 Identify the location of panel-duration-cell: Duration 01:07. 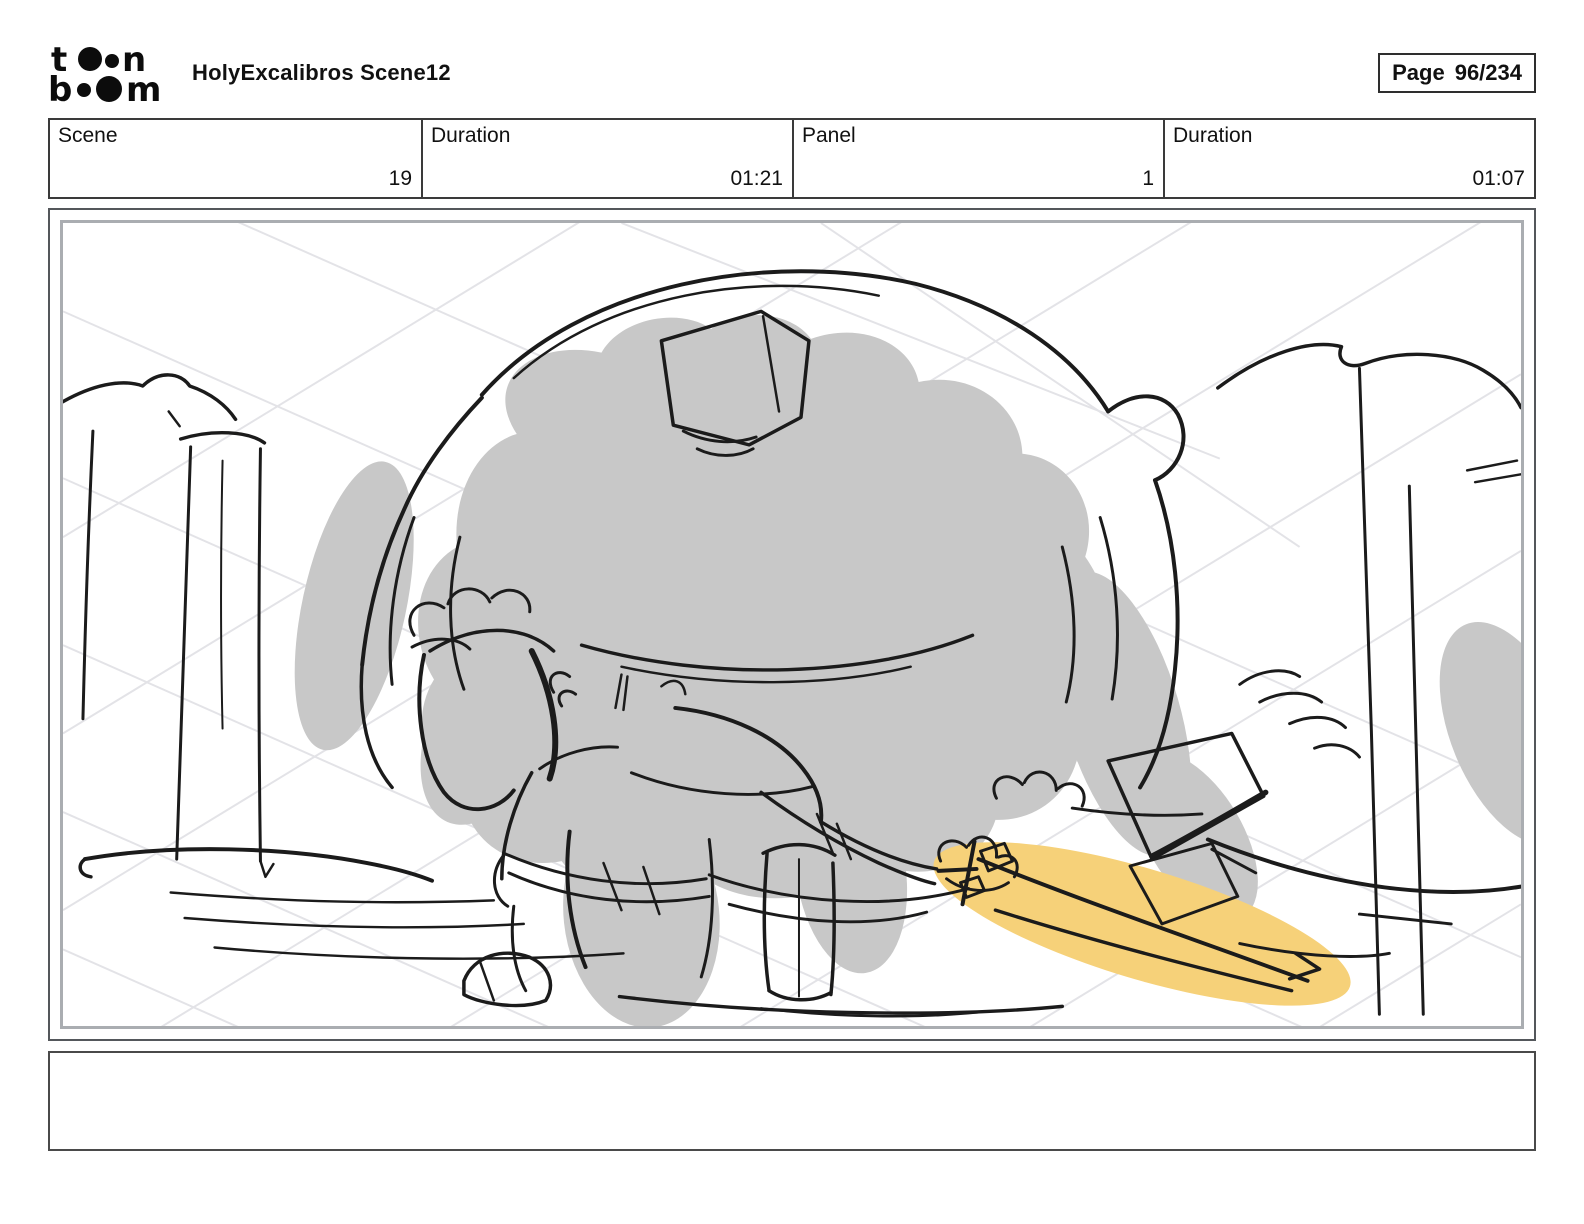
(1348, 158).